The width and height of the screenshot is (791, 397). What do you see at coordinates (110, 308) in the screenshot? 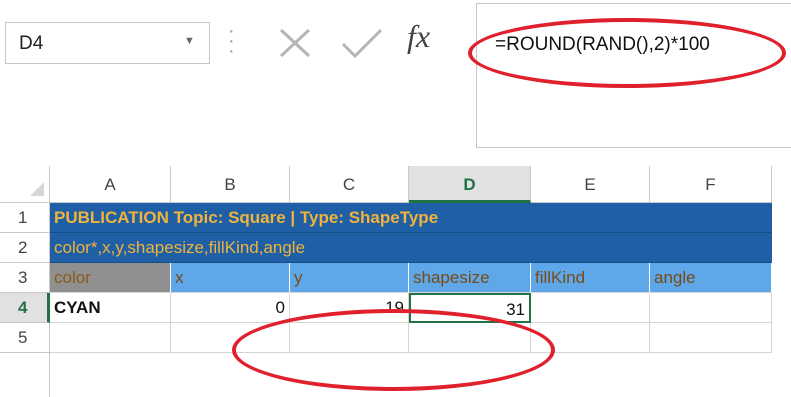
I see `cell-a4: CYAN` at bounding box center [110, 308].